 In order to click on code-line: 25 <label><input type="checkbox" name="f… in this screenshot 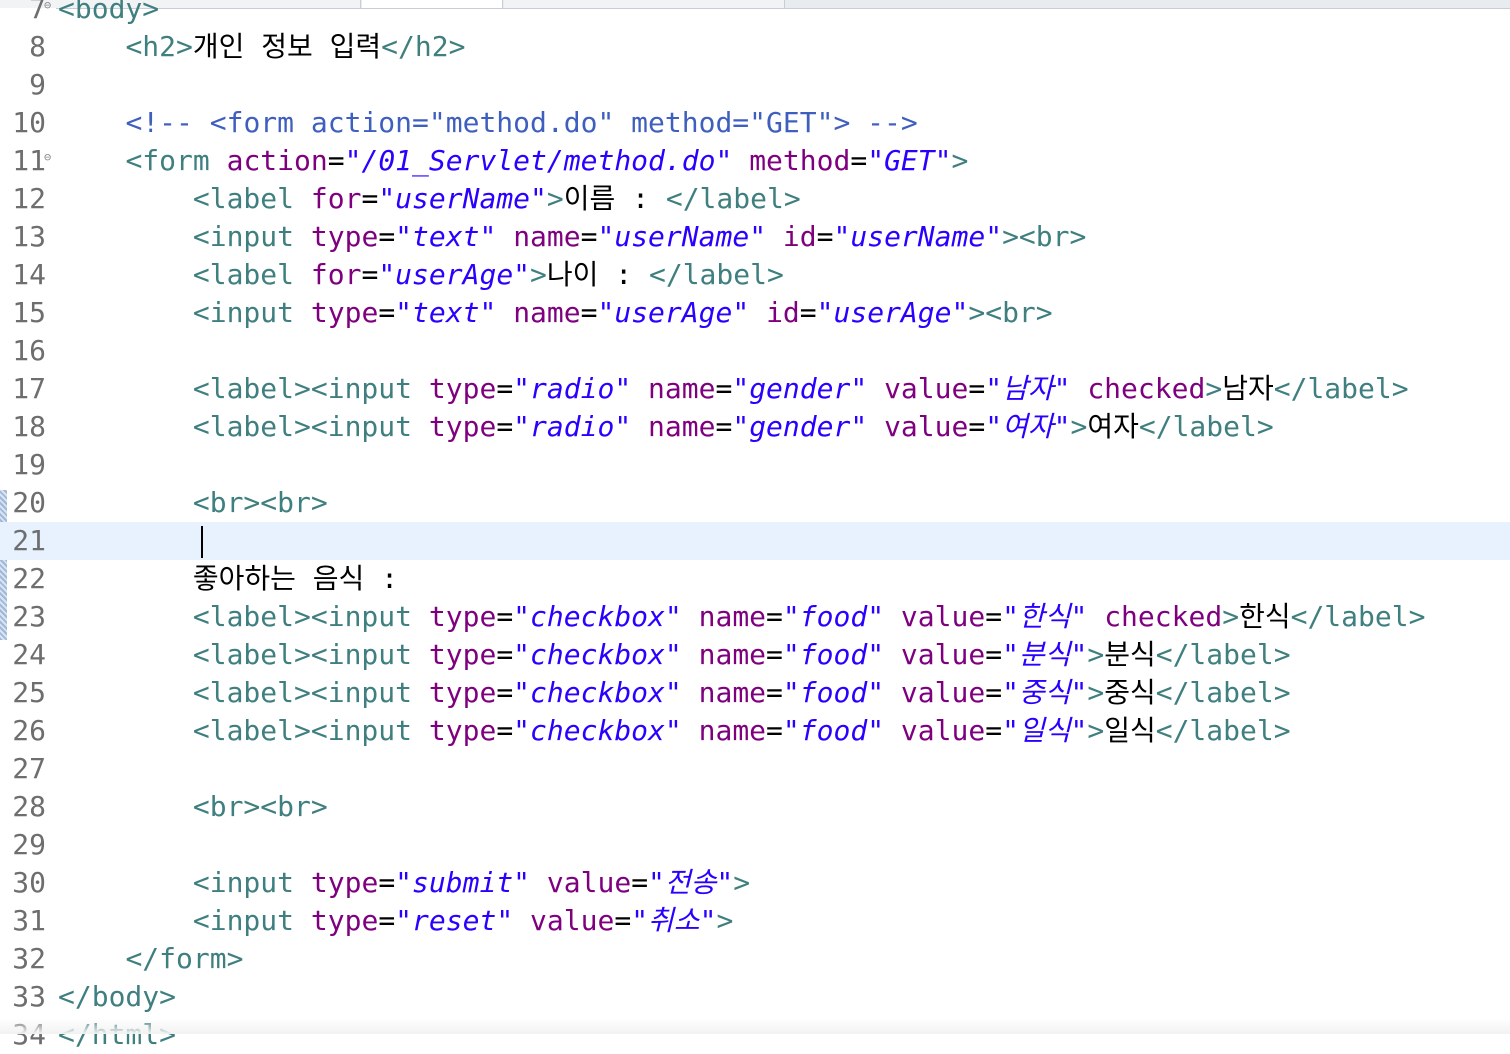, I will do `click(755, 693)`.